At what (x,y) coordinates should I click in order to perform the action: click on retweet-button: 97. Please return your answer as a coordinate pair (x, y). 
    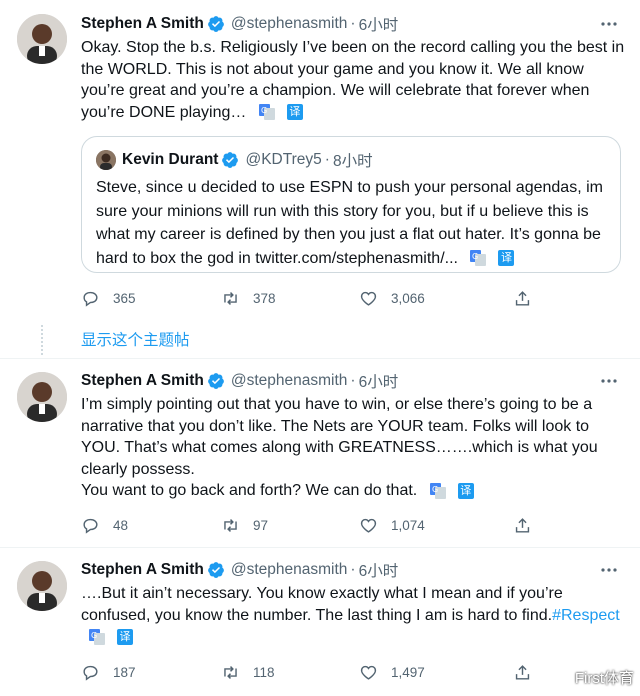
    Looking at the image, I should click on (244, 525).